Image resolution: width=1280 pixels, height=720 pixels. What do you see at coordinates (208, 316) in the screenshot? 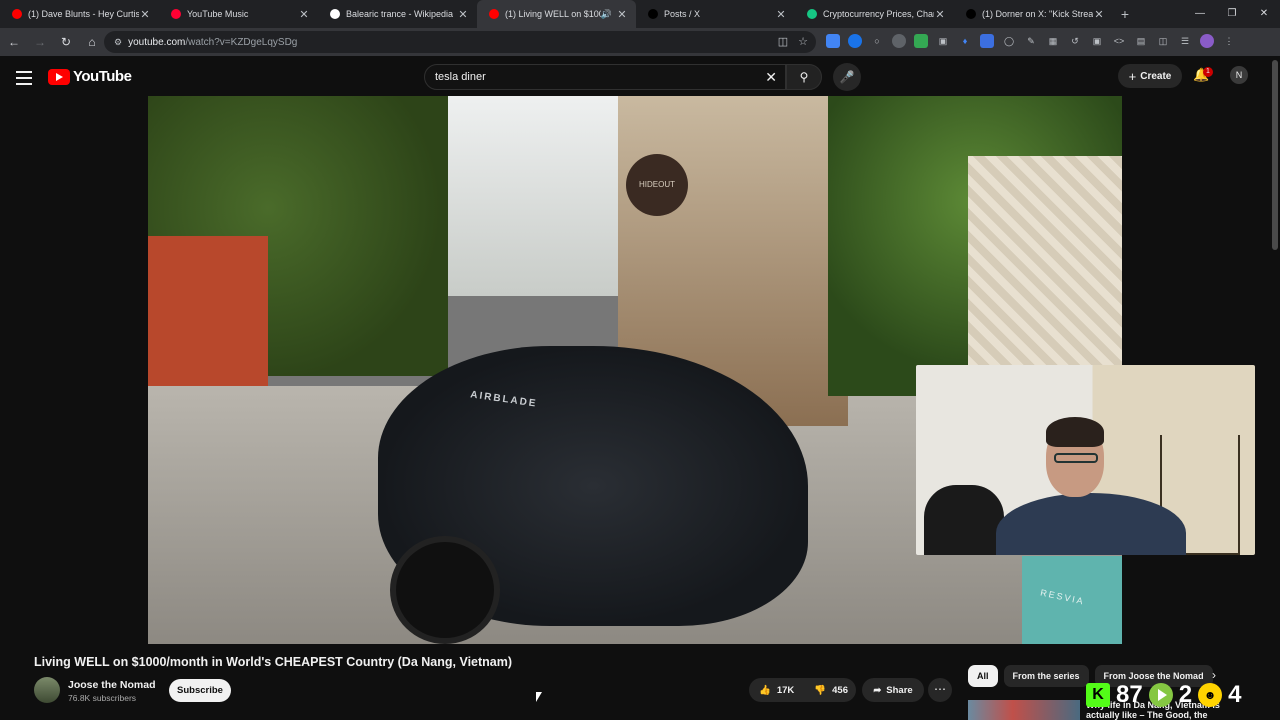
I see `video-scene-wall` at bounding box center [208, 316].